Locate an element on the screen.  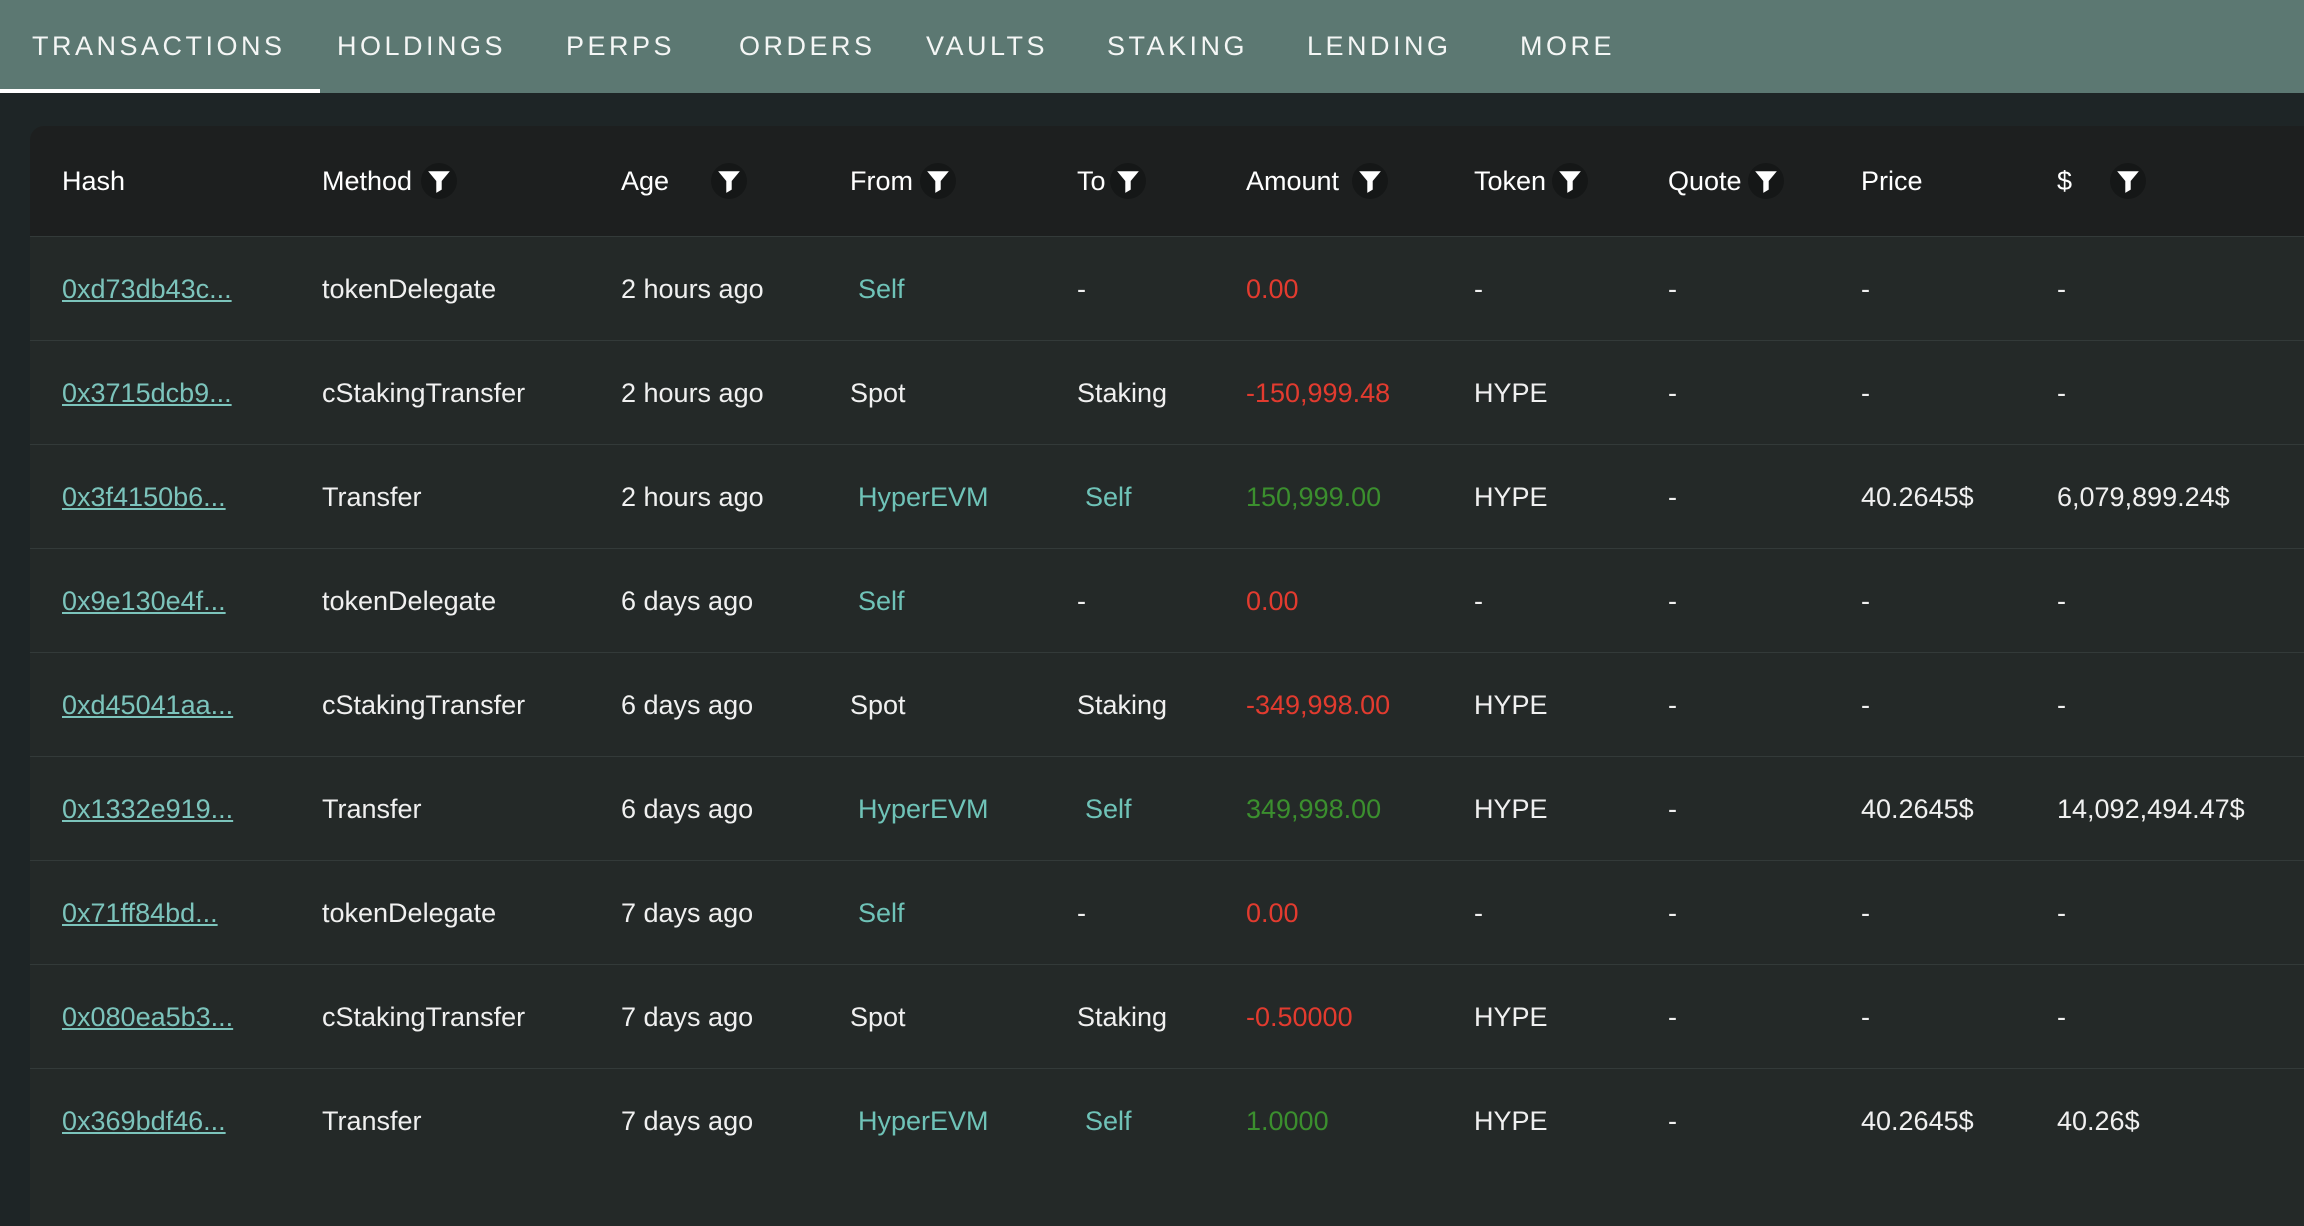
tab-perps: PERPS is located at coordinates (620, 46).